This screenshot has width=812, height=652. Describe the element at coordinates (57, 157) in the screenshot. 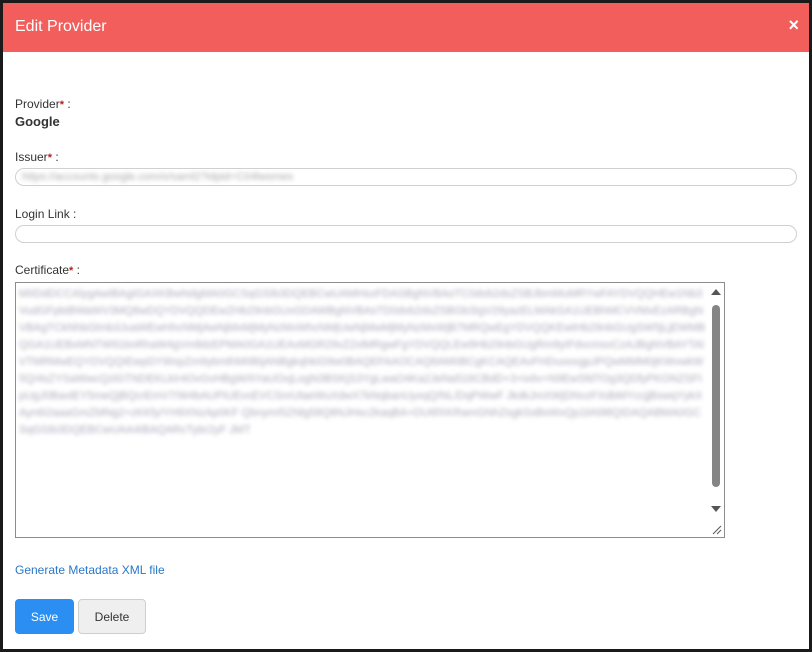

I see `issuer-colon: :` at that location.